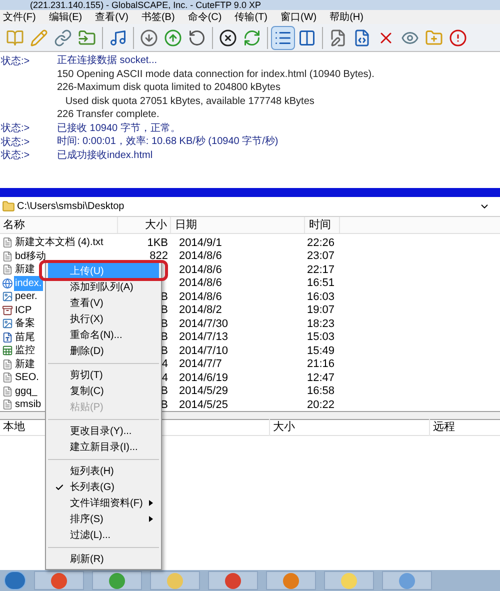 This screenshot has width=500, height=591. I want to click on file-time: 21:16, so click(321, 364).